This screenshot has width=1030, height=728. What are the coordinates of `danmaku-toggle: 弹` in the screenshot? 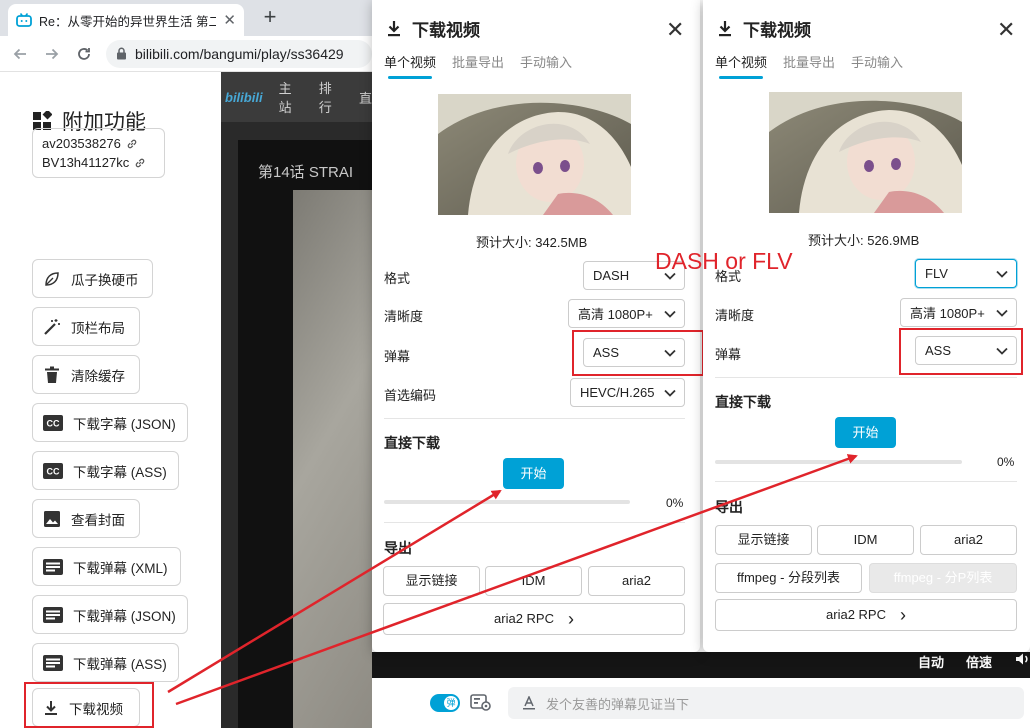 It's located at (445, 703).